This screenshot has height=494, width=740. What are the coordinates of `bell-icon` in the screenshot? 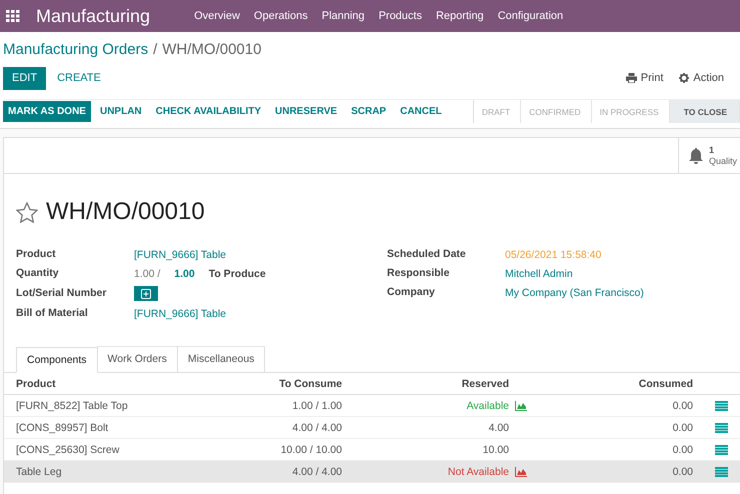 It's located at (696, 155).